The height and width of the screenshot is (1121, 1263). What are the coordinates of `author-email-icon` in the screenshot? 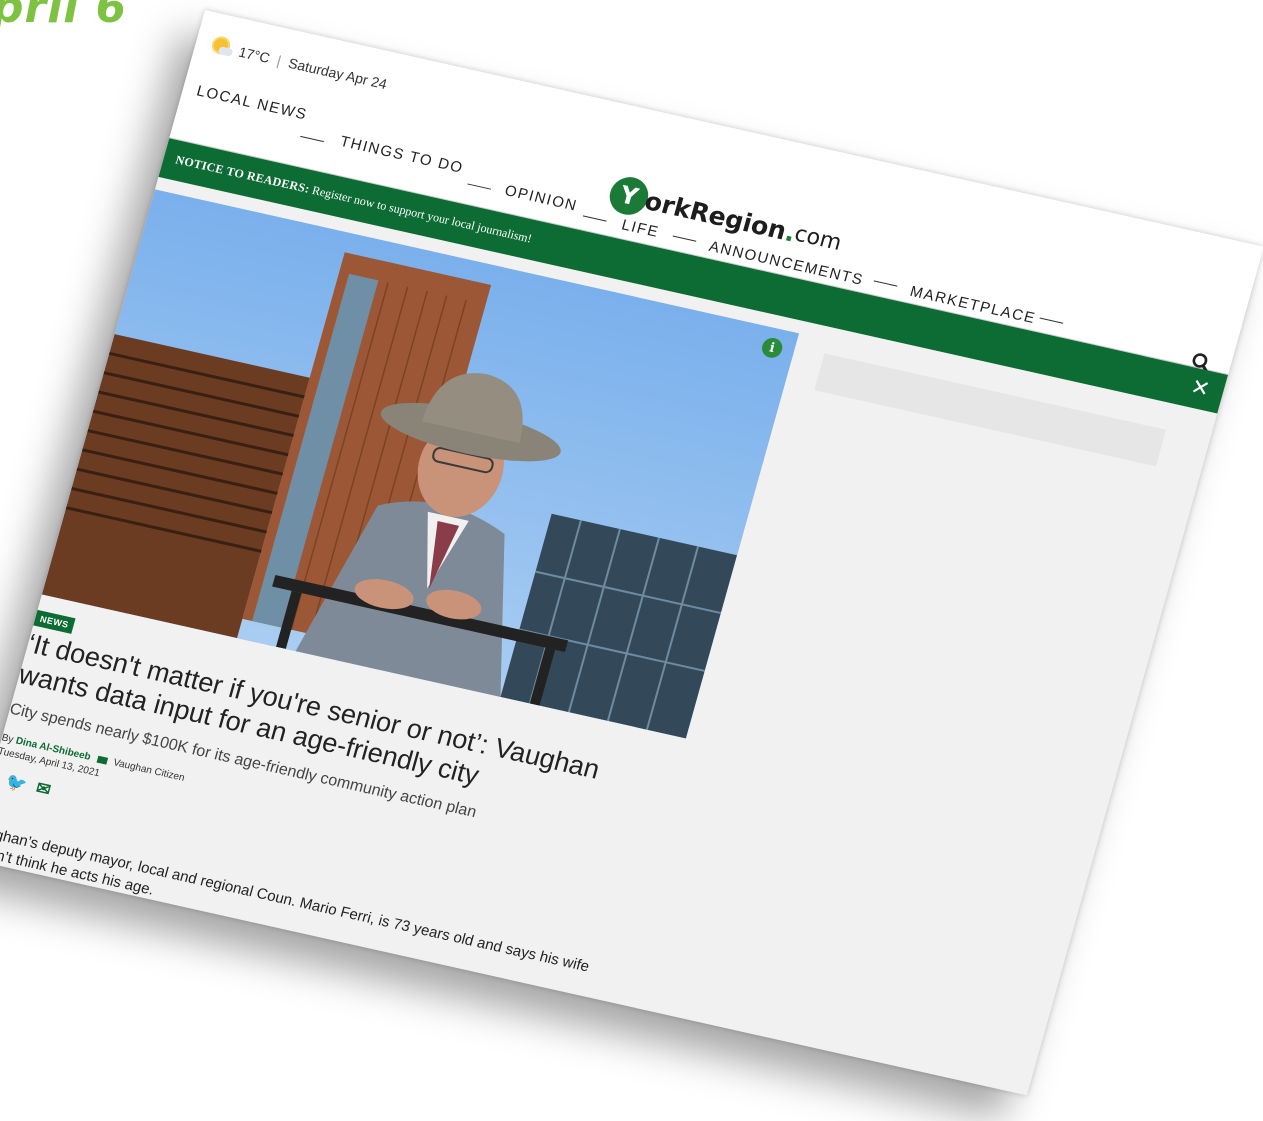 It's located at (102, 760).